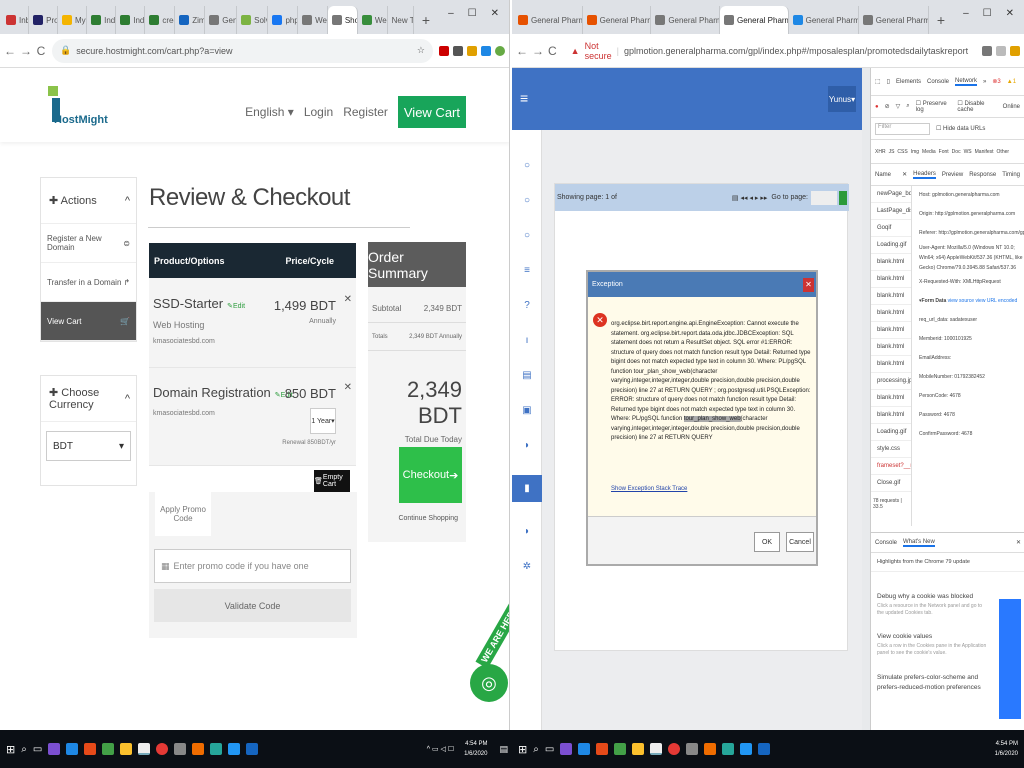 This screenshot has width=1024, height=768. Describe the element at coordinates (842, 99) in the screenshot. I see `user-menu: Yunus ▾` at that location.